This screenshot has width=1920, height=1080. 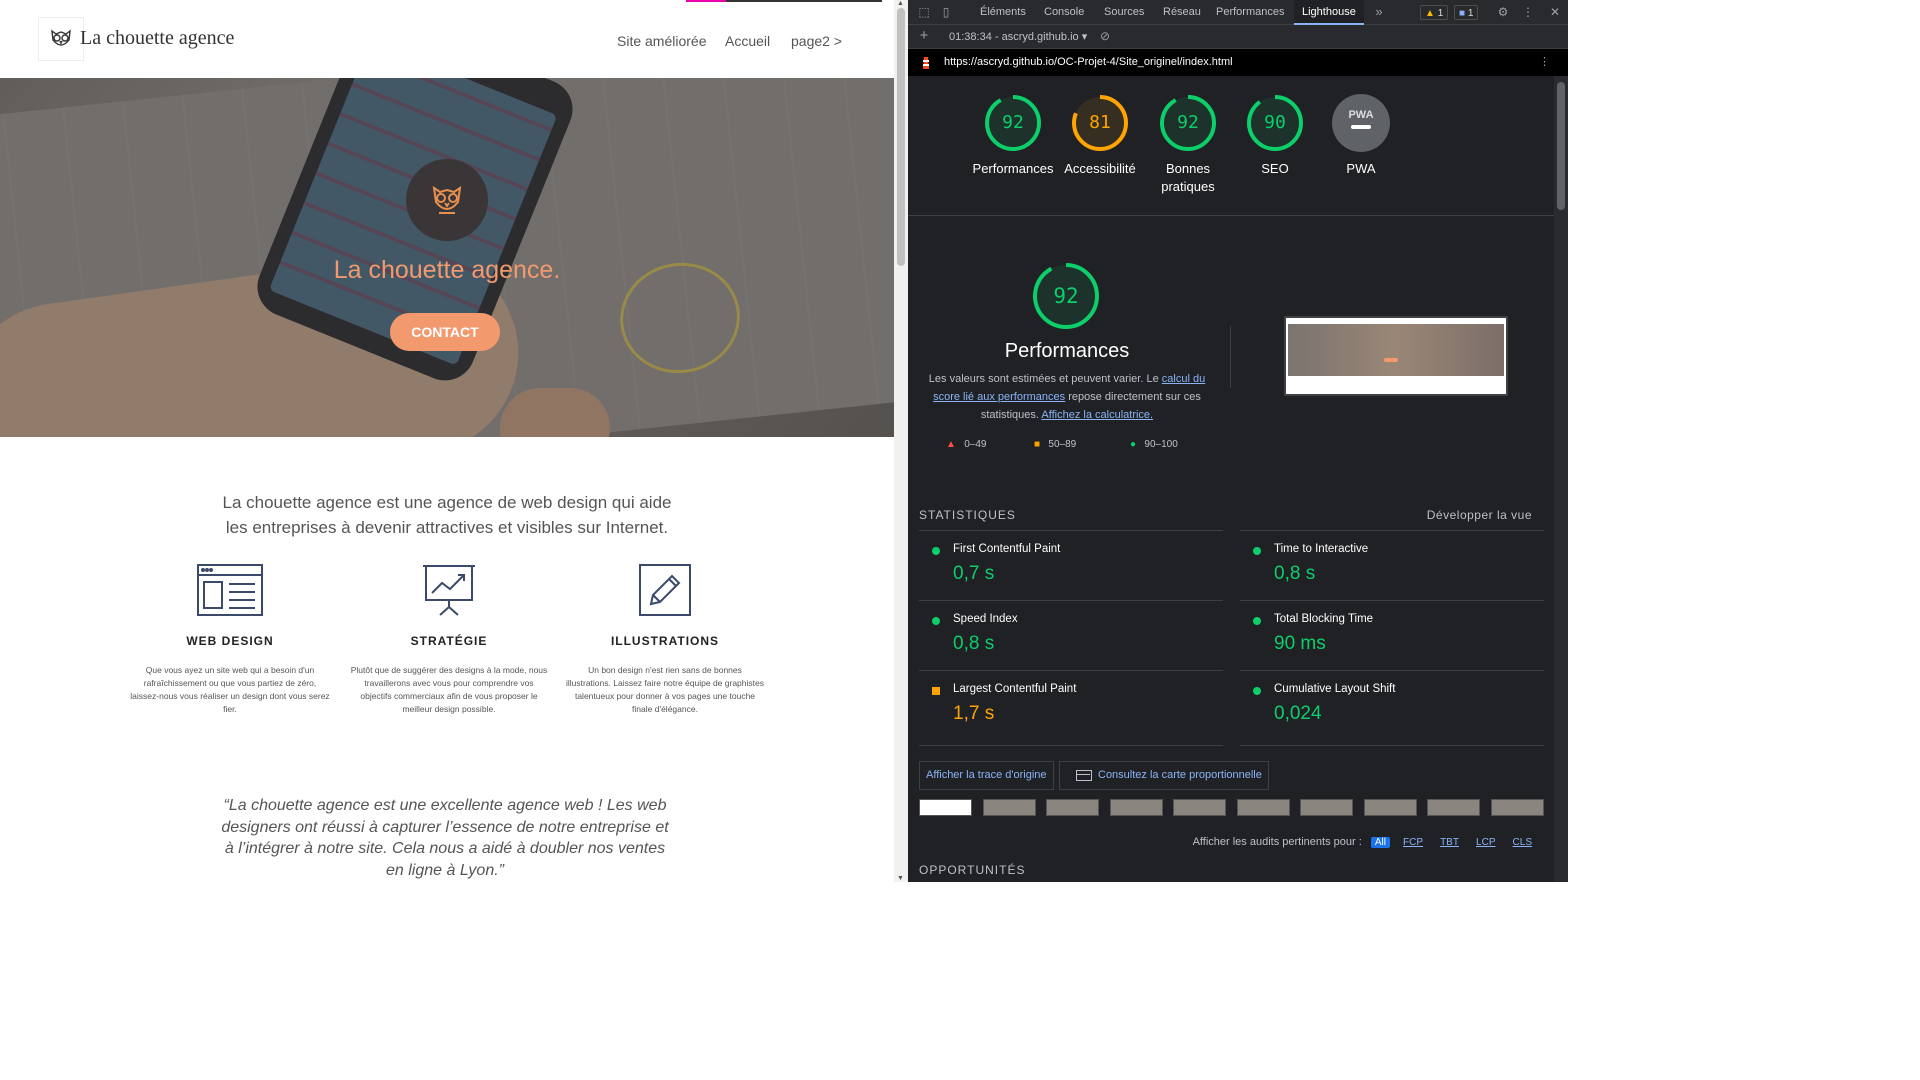 What do you see at coordinates (447, 200) in the screenshot?
I see `owl-badge-icon` at bounding box center [447, 200].